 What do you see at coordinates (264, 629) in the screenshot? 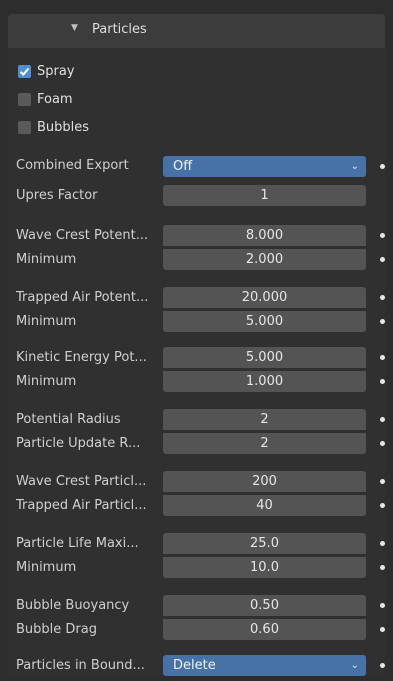
I see `bubble-drag-field: 0.60` at bounding box center [264, 629].